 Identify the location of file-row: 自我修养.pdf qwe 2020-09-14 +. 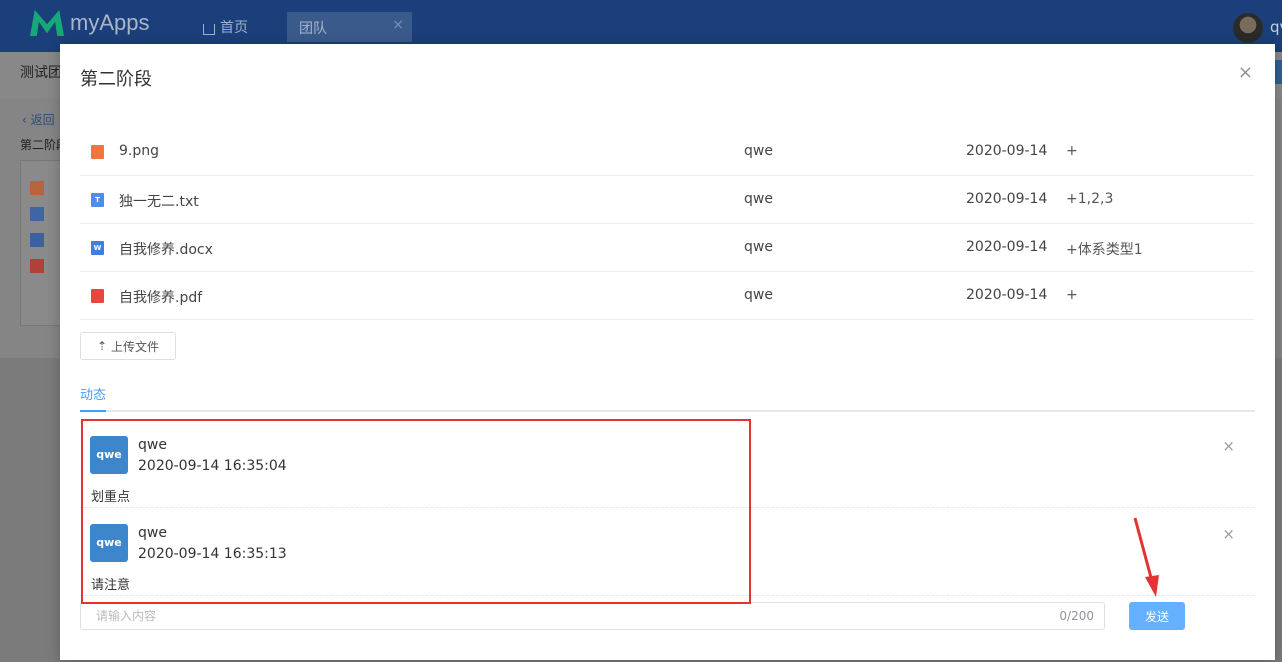
(667, 296).